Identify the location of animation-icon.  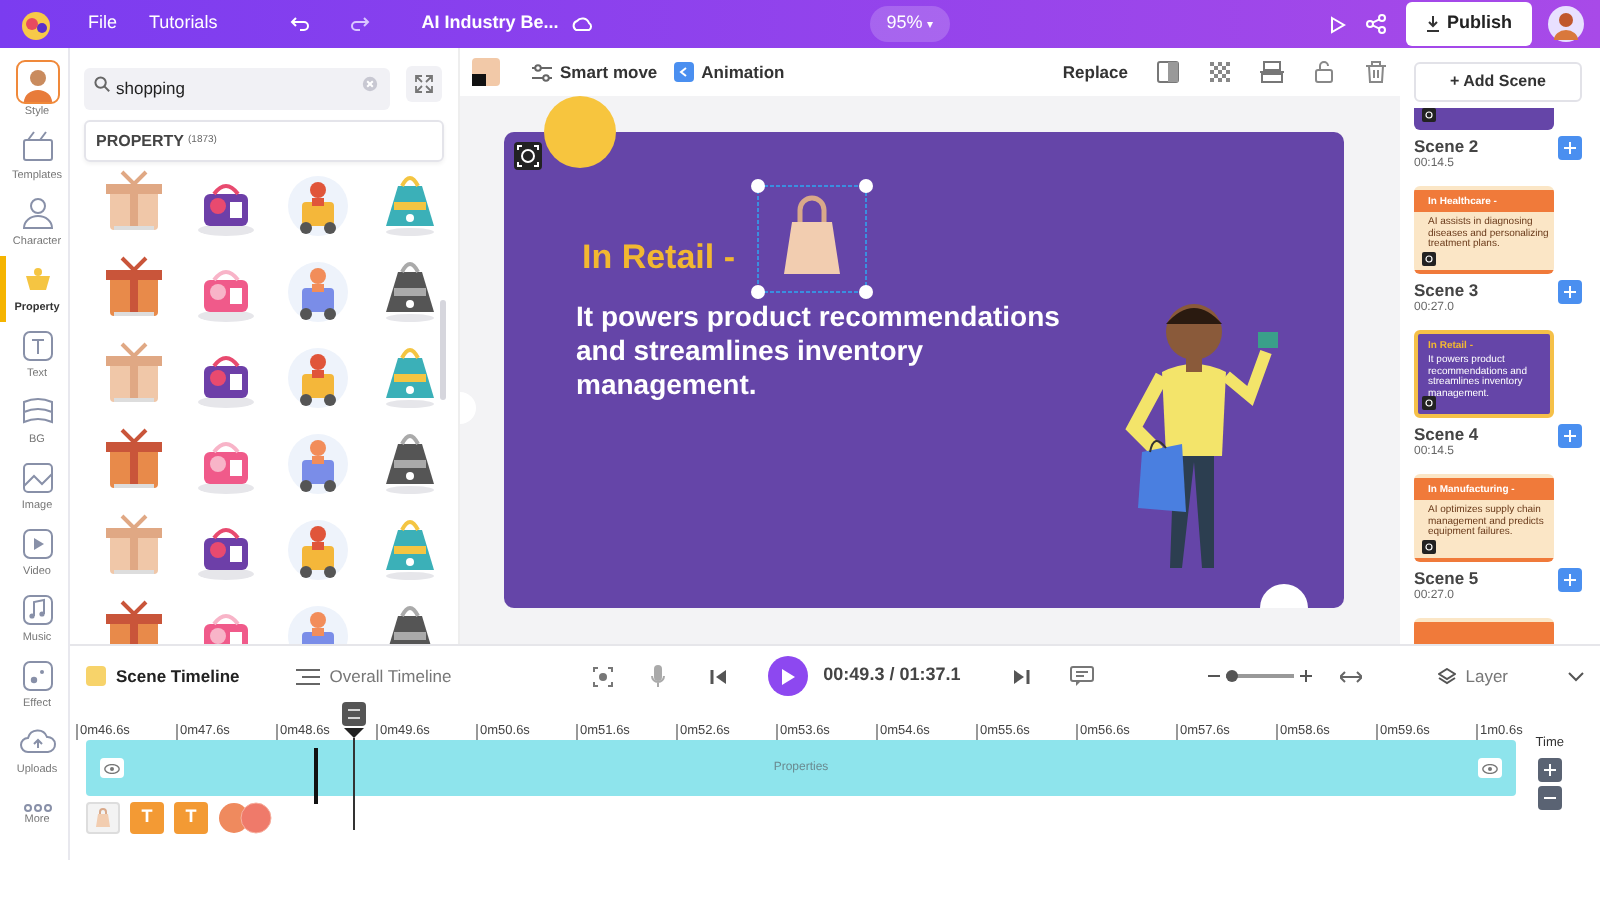
(683, 72).